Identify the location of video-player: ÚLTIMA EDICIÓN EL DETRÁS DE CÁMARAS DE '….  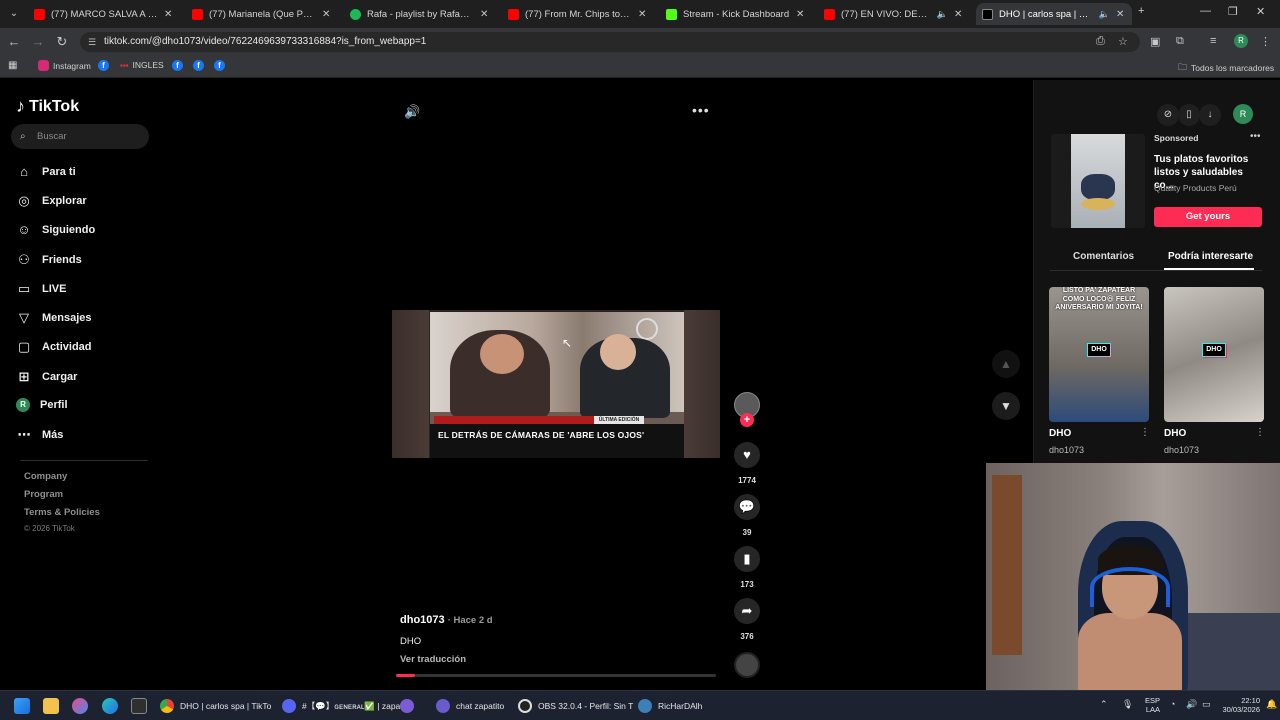
(556, 384).